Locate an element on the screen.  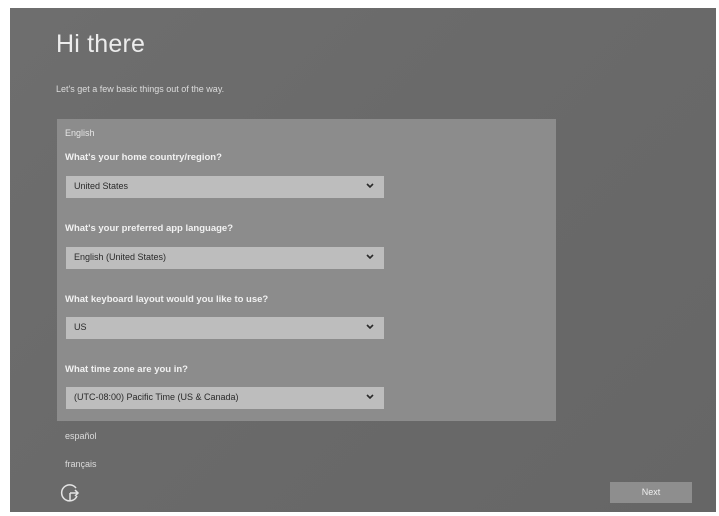
page-title: Hi there is located at coordinates (101, 44).